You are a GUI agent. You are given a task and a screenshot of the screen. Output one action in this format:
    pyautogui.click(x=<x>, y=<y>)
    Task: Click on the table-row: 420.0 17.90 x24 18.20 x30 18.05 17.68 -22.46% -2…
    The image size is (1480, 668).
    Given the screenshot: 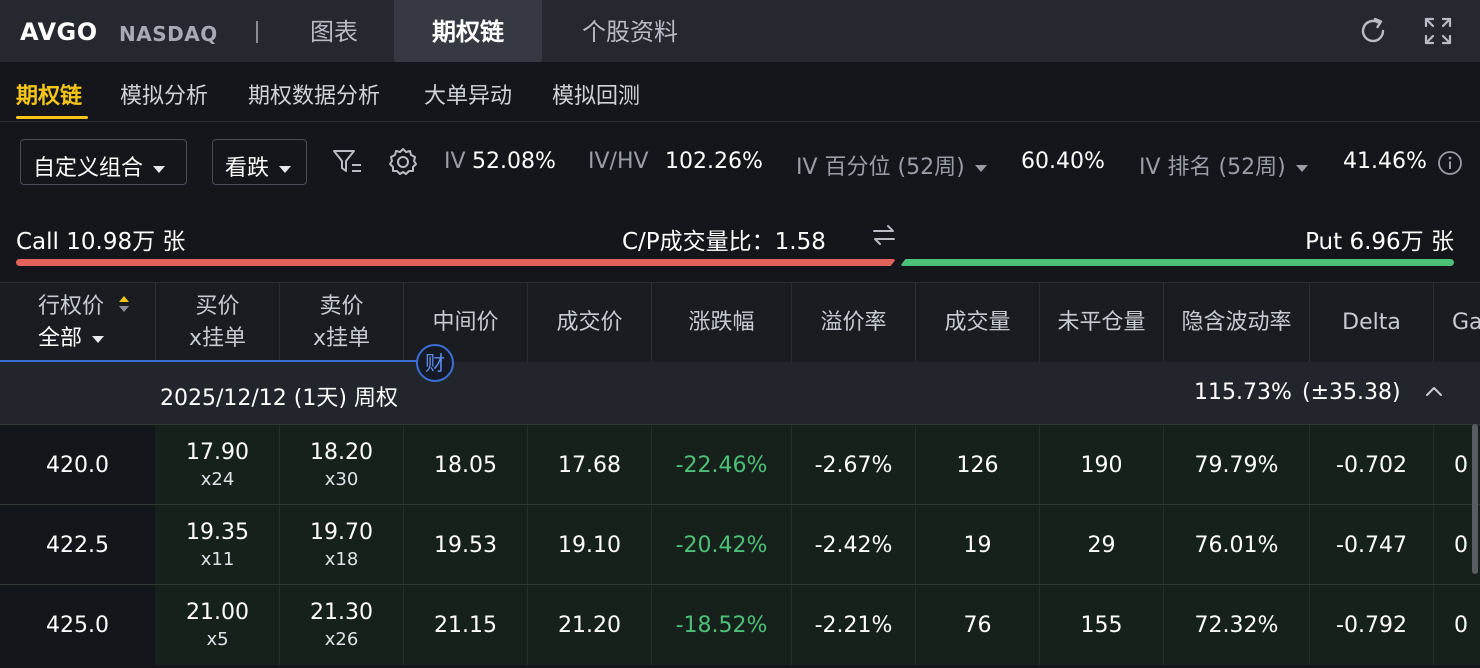 What is the action you would take?
    pyautogui.click(x=740, y=464)
    